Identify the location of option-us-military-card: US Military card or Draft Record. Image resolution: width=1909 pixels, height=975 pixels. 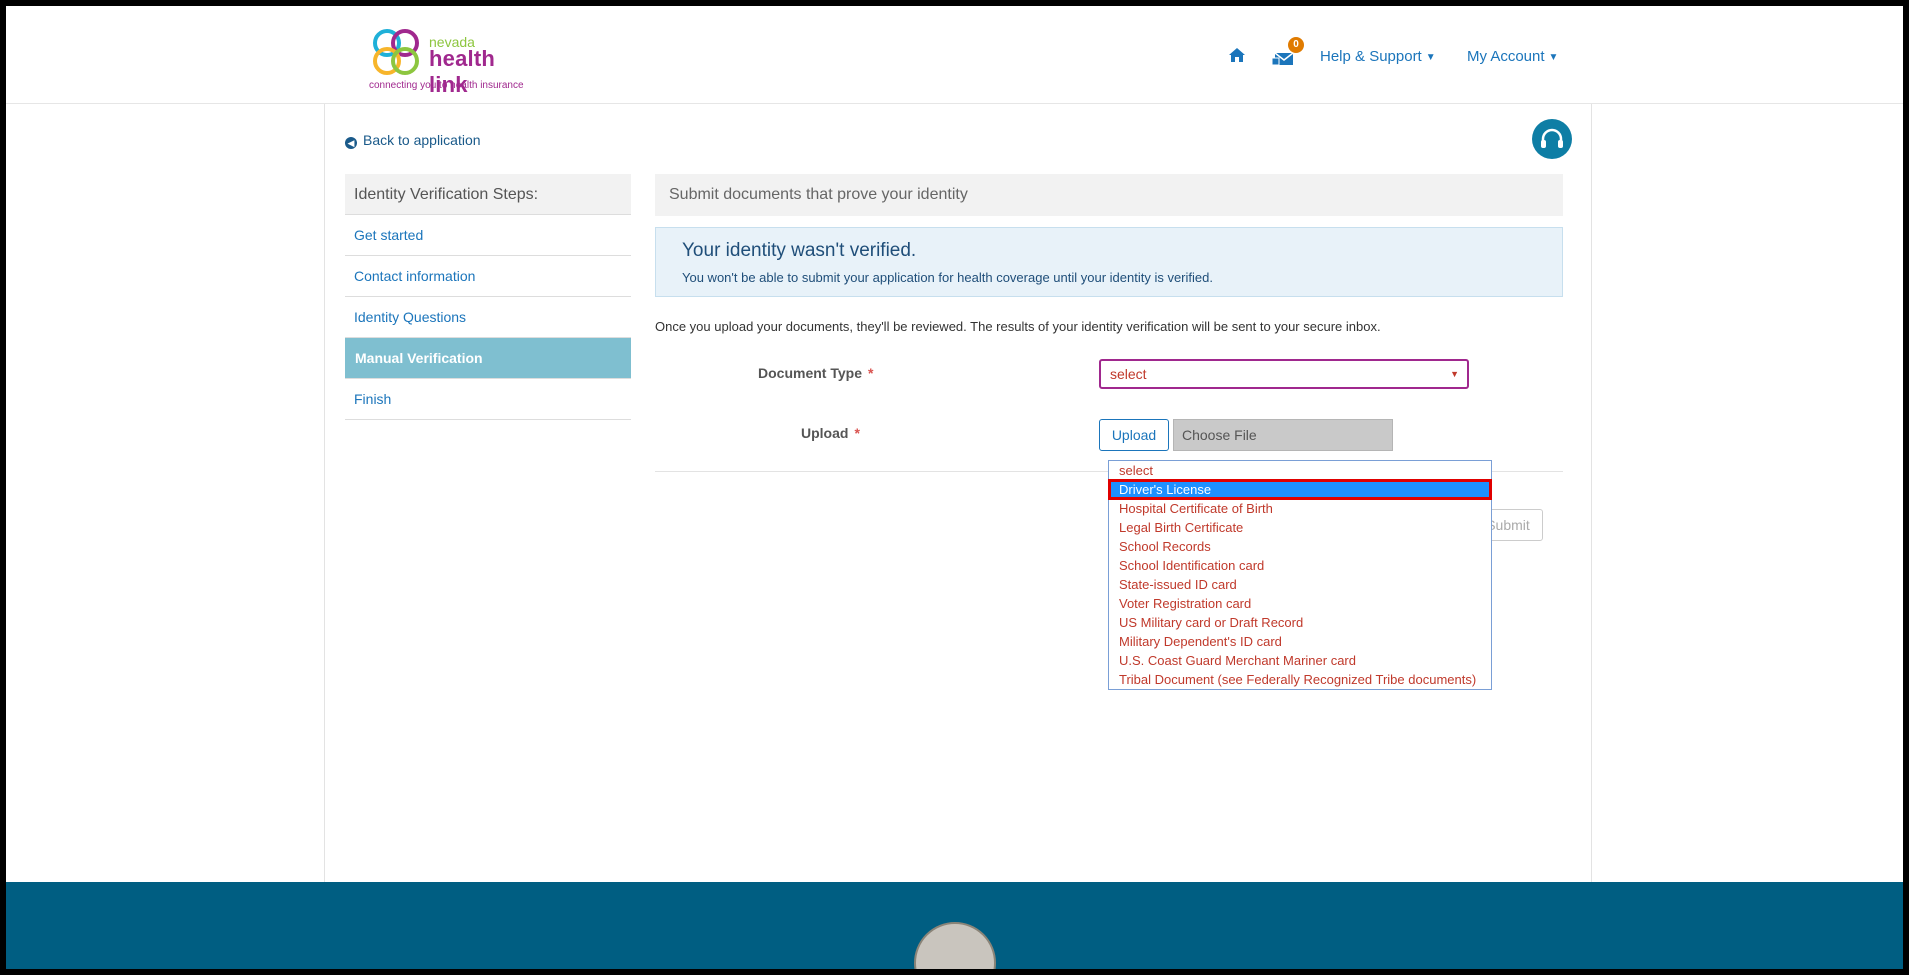
(1300, 622).